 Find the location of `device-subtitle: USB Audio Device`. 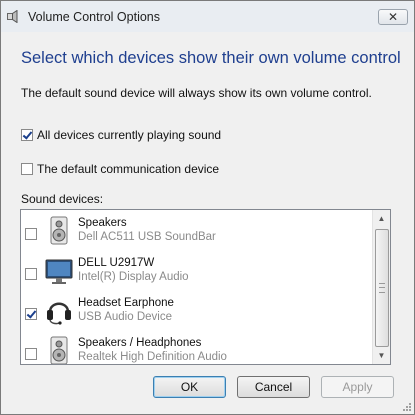

device-subtitle: USB Audio Device is located at coordinates (125, 317).